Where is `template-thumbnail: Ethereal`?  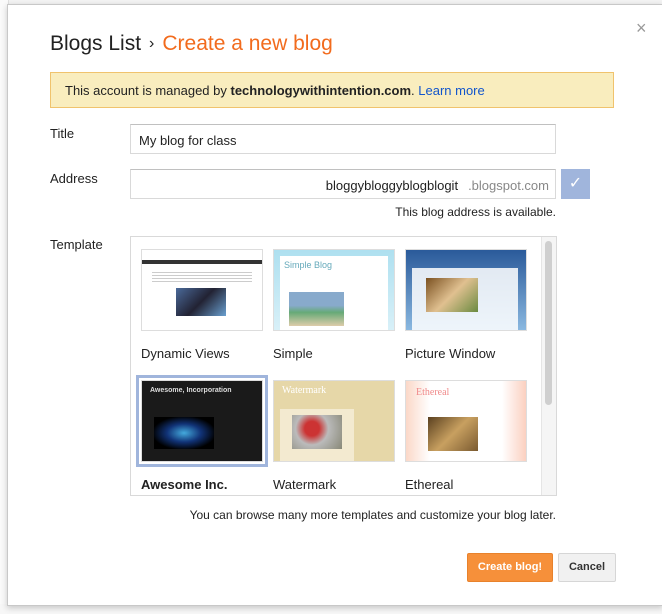
template-thumbnail: Ethereal is located at coordinates (466, 421).